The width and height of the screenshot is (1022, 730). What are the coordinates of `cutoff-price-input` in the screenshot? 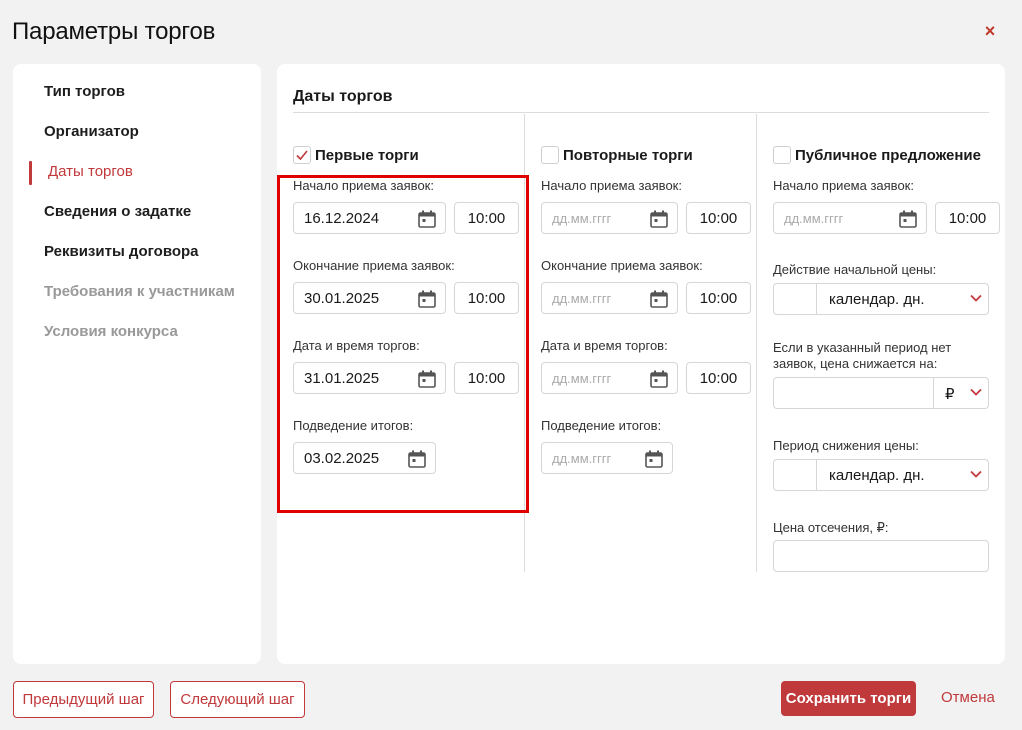 It's located at (881, 556).